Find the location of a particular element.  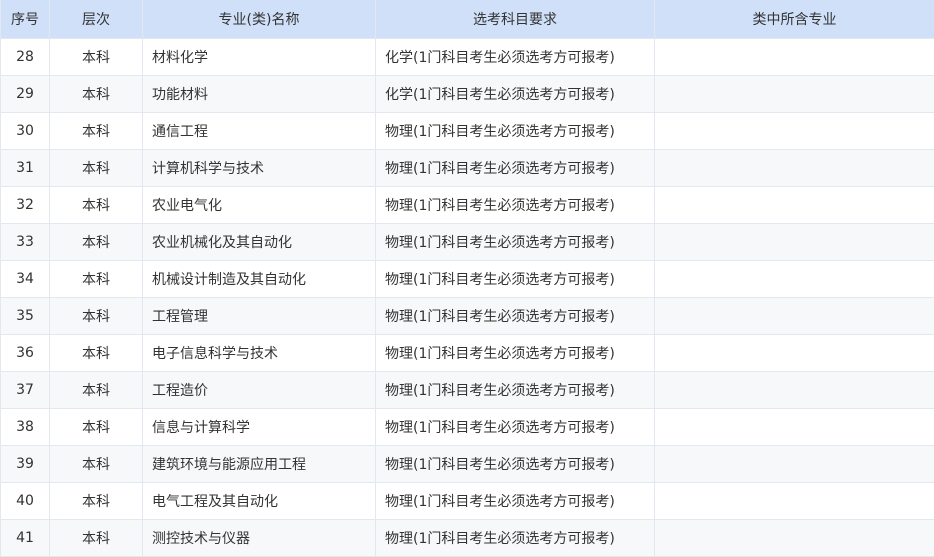

header-subject-requirement: 选考科目要求 is located at coordinates (515, 19).